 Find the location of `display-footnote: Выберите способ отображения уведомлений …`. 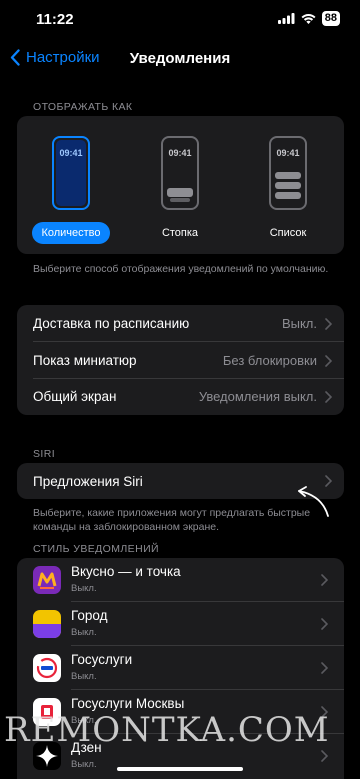

display-footnote: Выберите способ отображения уведомлений … is located at coordinates (181, 269).